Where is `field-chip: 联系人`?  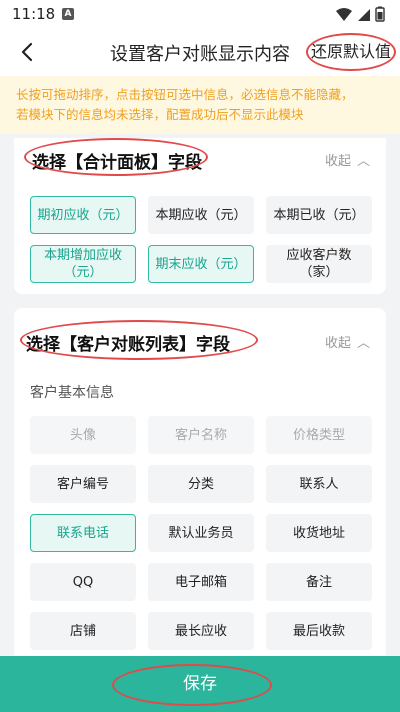
field-chip: 联系人 is located at coordinates (319, 484).